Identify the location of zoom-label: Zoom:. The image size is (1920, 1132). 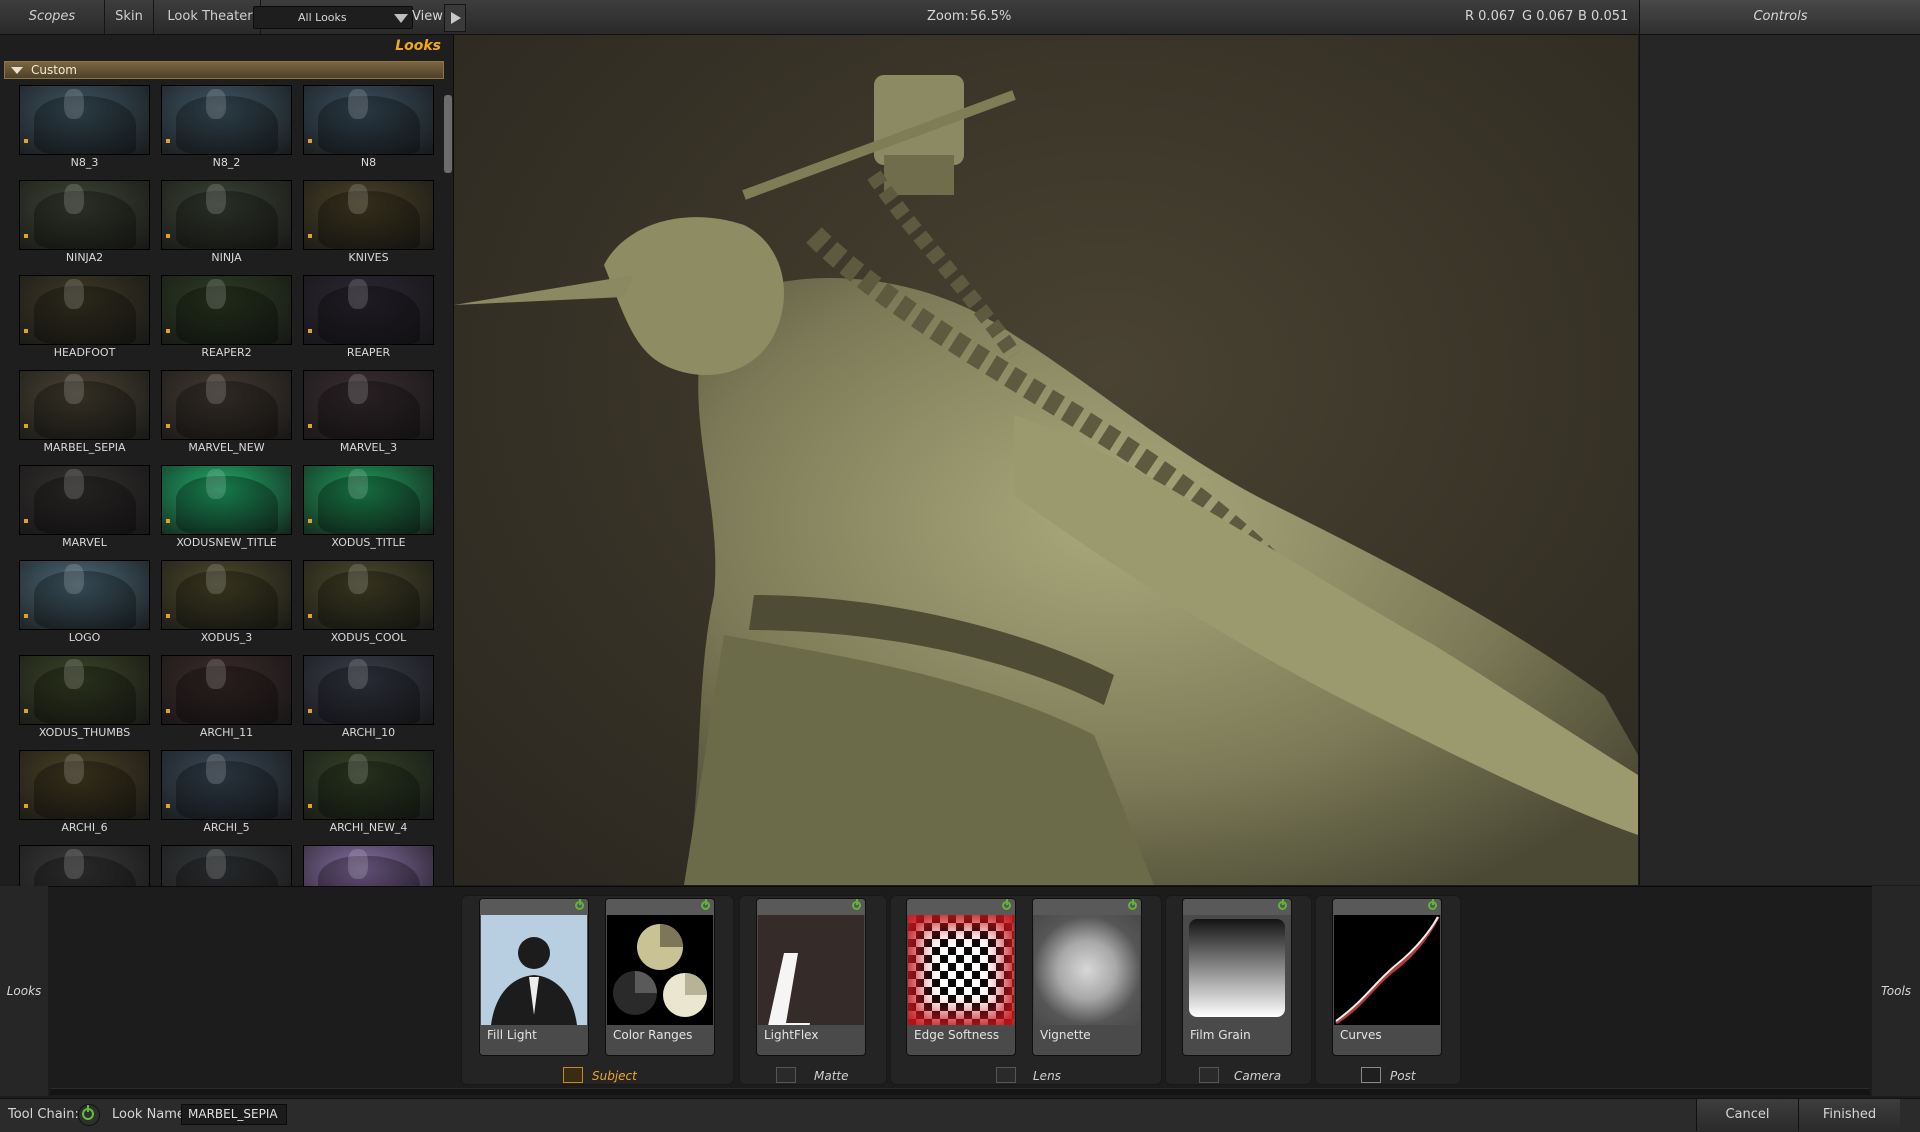
(948, 16).